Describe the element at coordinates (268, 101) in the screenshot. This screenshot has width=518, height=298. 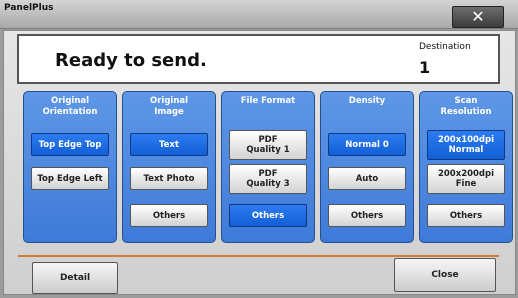
I see `column-header-file-format: File Format` at that location.